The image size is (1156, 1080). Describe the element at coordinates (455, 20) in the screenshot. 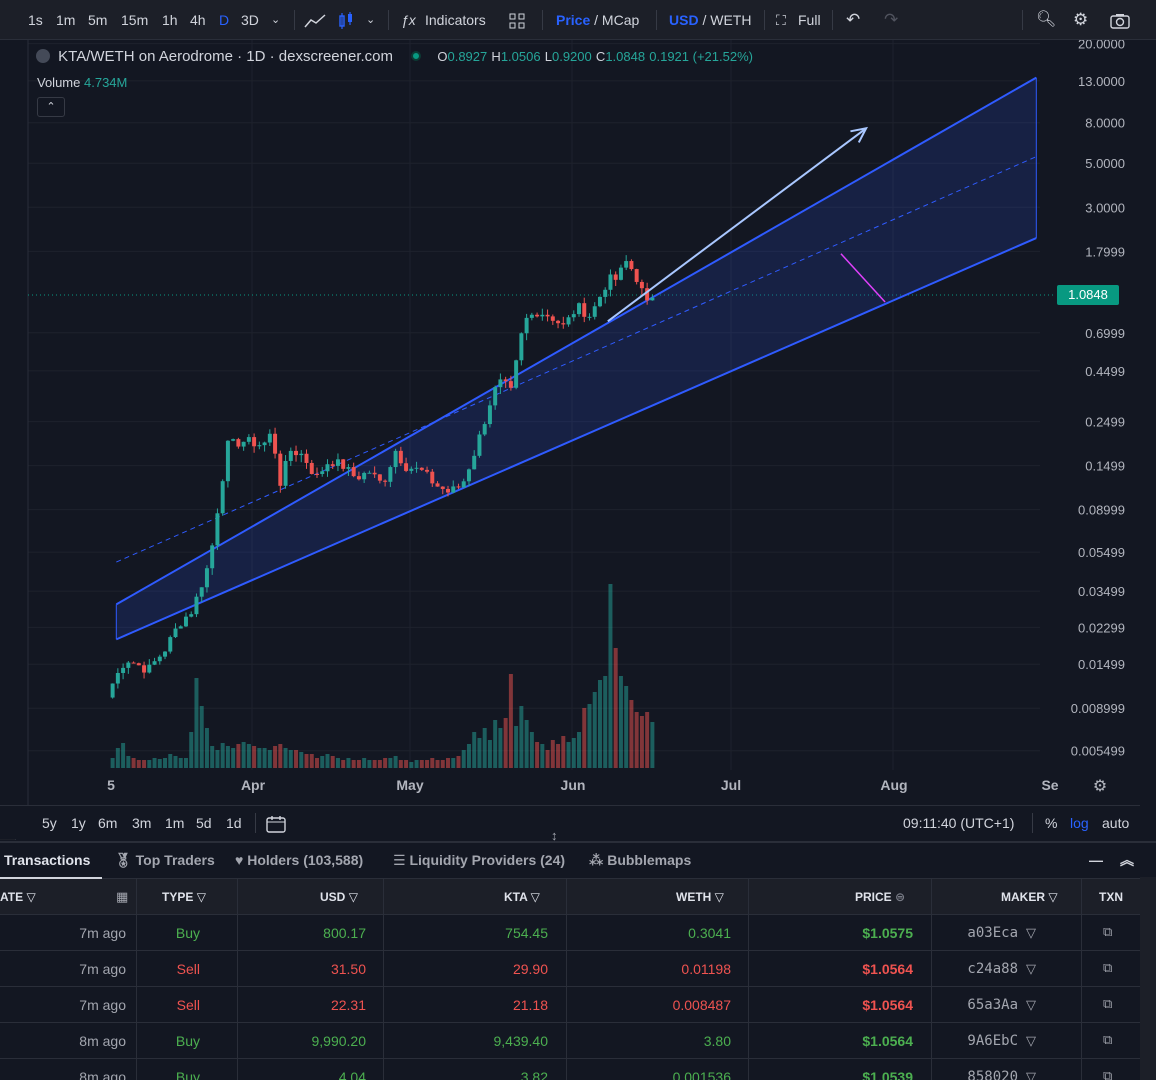

I see `indicators-button: Indicators` at that location.